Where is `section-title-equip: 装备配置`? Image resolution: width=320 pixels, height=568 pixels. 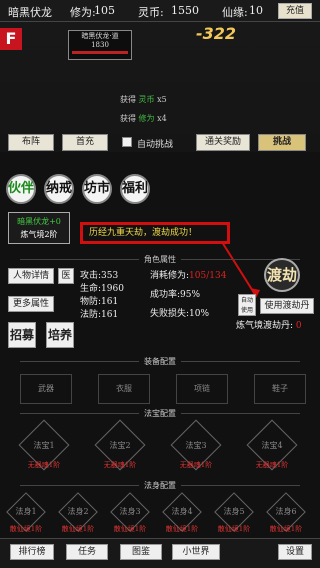
section-title-equip: 装备配置 is located at coordinates (160, 361).